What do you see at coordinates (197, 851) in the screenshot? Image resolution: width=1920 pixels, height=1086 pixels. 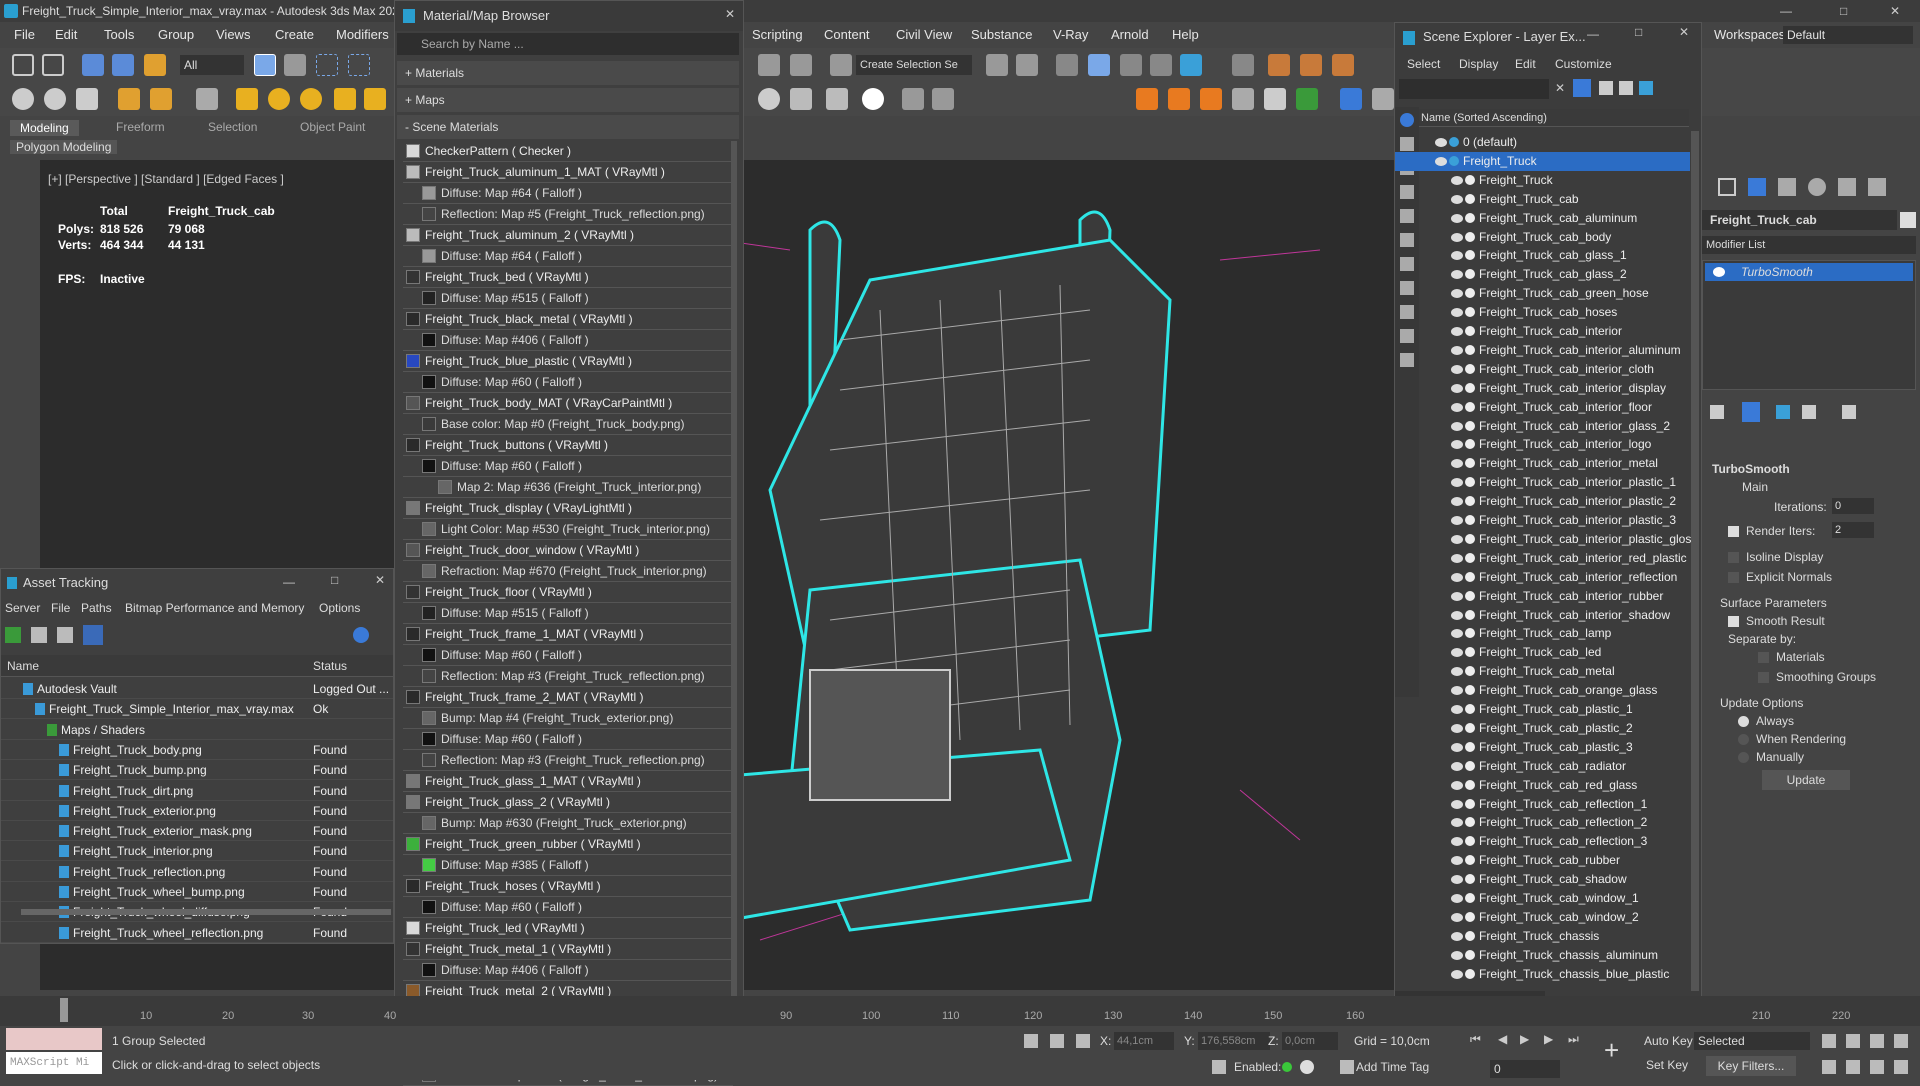 I see `asset-row: Freight_Truck_interior.png Found` at bounding box center [197, 851].